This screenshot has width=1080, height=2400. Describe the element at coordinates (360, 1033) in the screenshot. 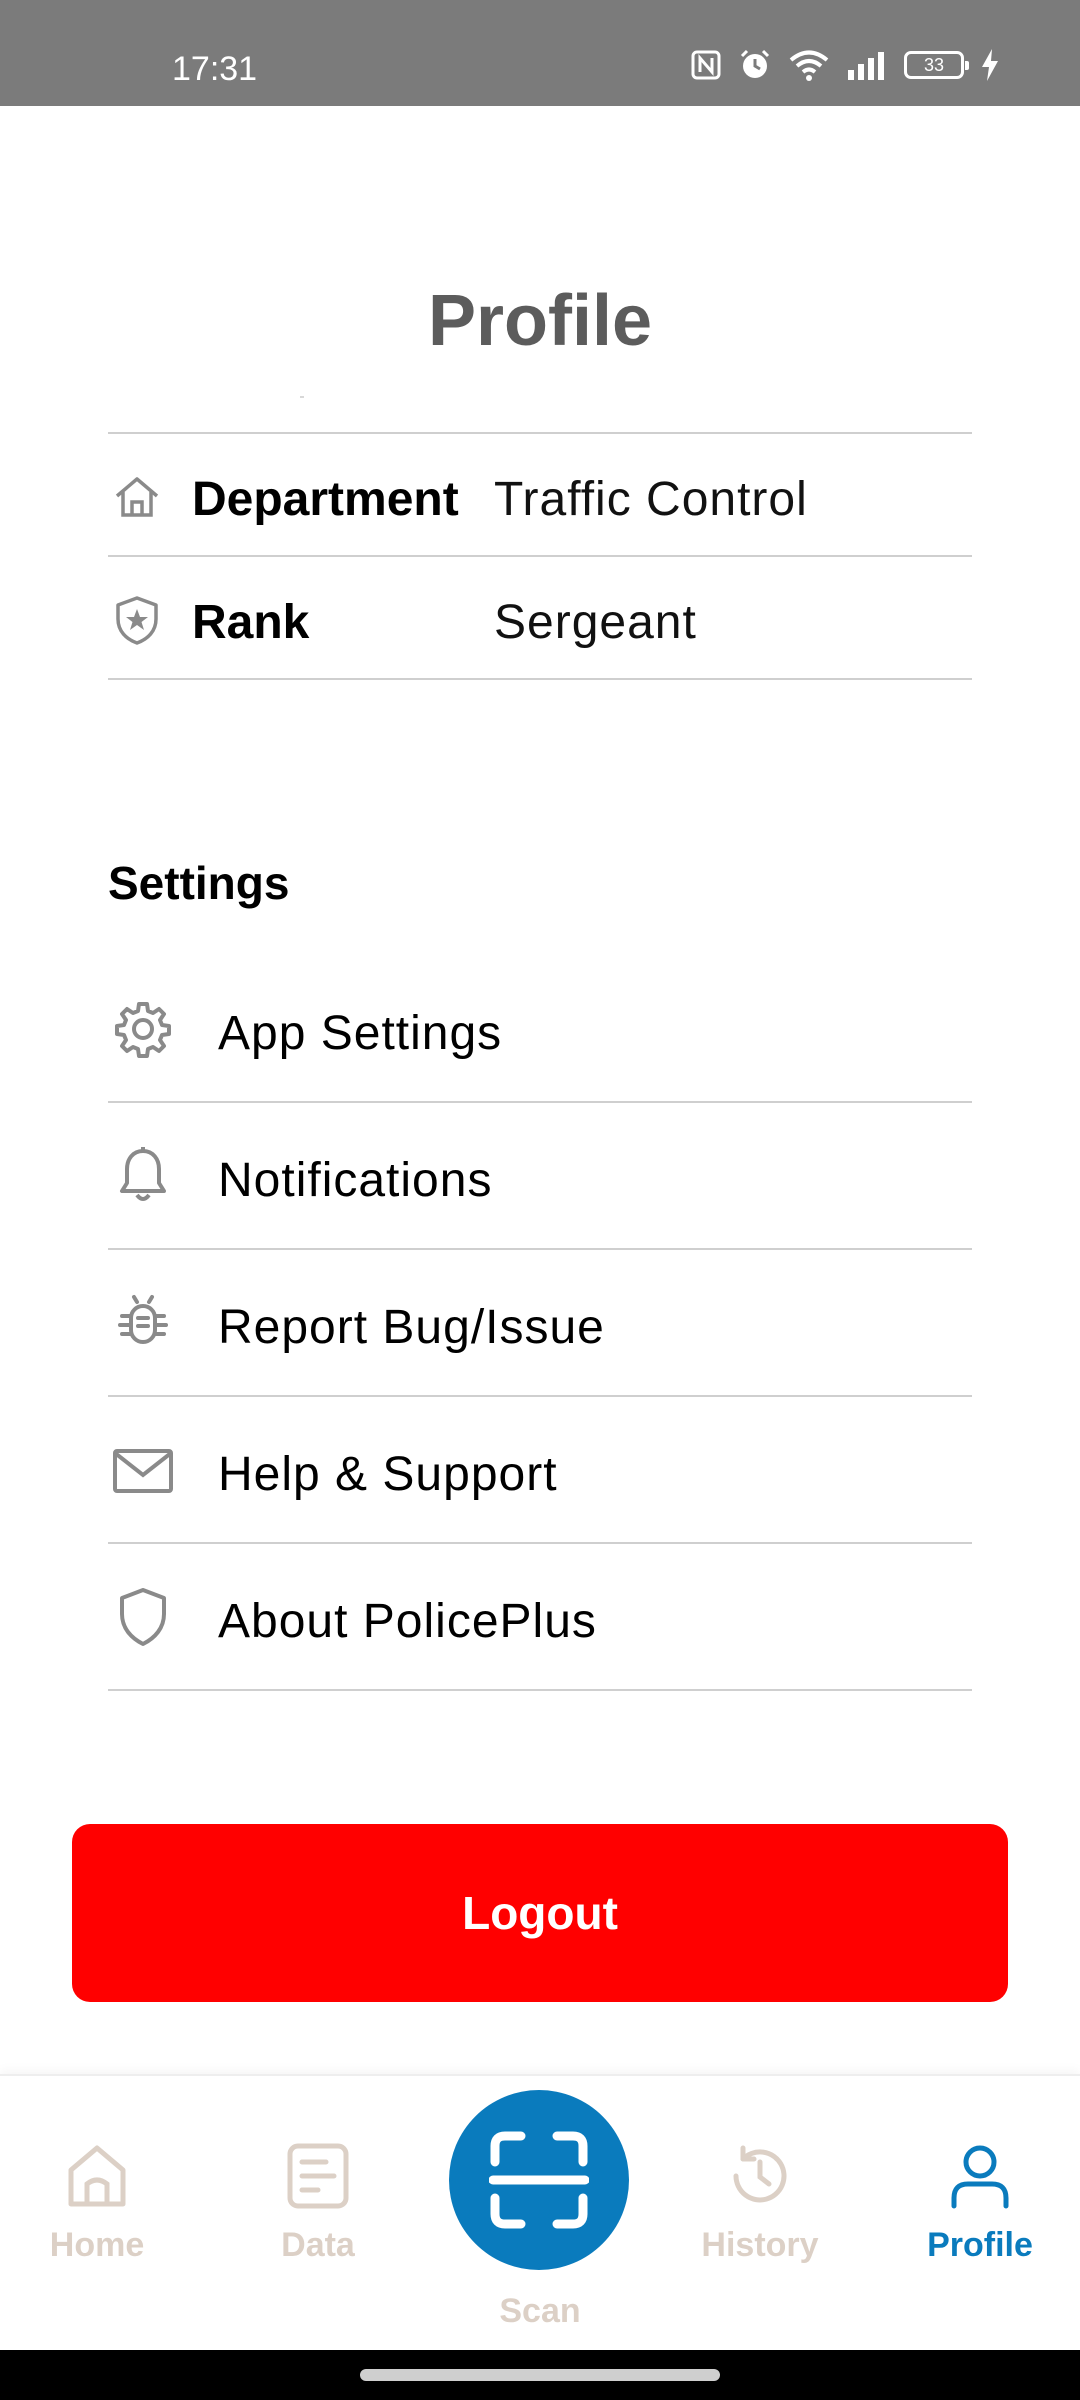

I see `settings-item-label: App Settings` at that location.